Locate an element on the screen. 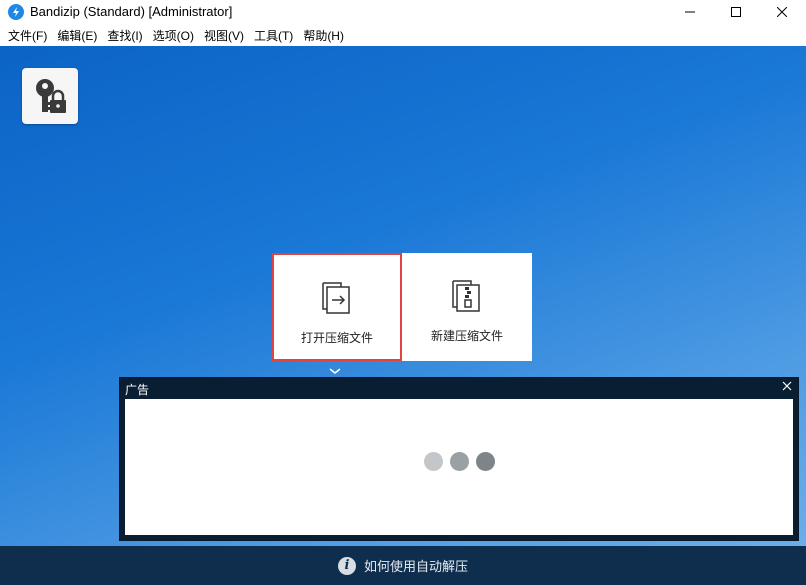  menu-find: 查找(I) is located at coordinates (124, 35).